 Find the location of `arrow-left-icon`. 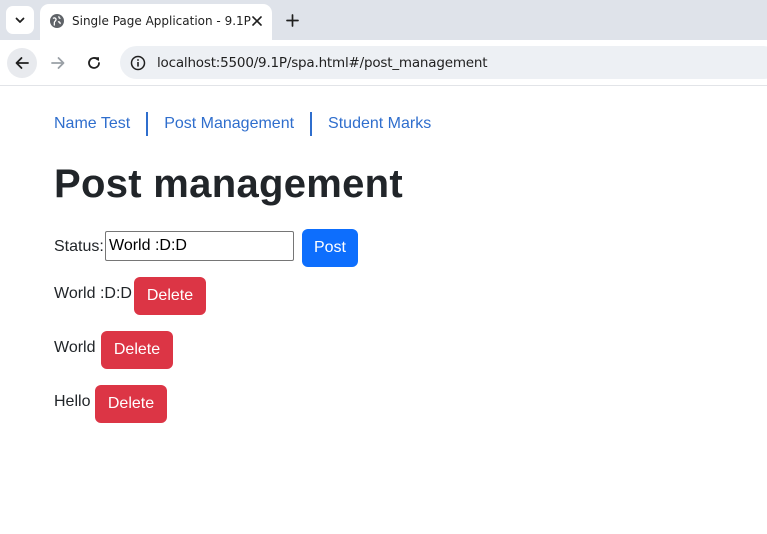

arrow-left-icon is located at coordinates (22, 63).